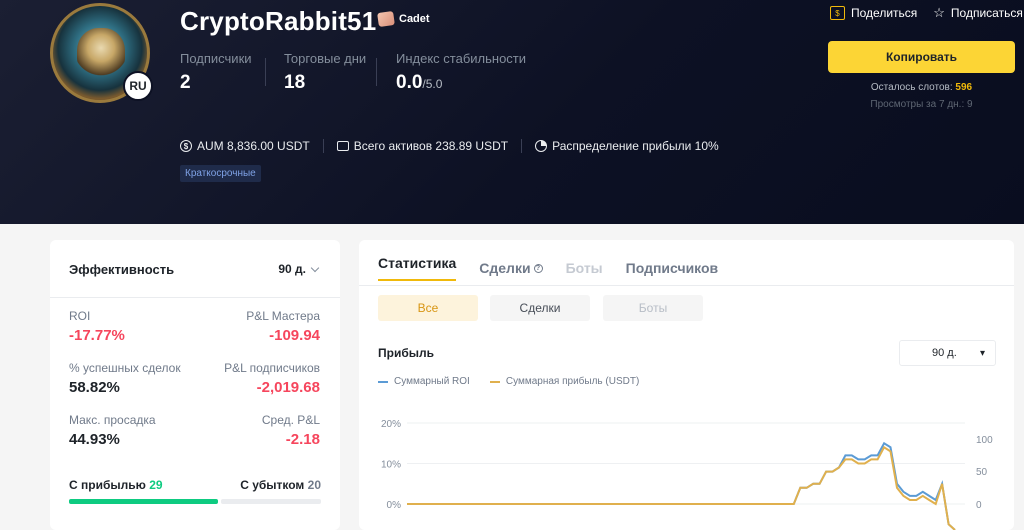 The width and height of the screenshot is (1024, 530). I want to click on metric-drawdown: Макс. просадка 44.93%, so click(112, 430).